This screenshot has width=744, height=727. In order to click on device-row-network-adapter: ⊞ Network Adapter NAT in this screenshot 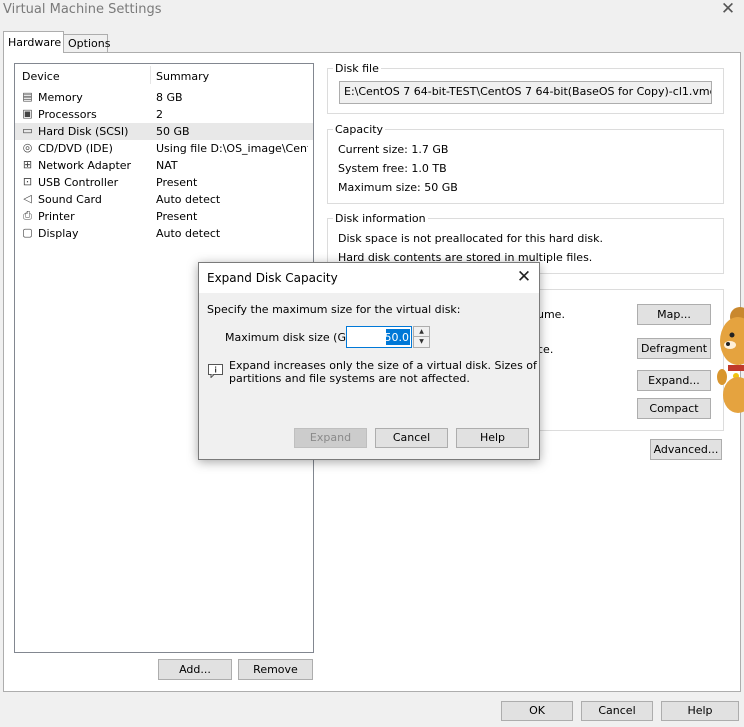, I will do `click(164, 165)`.